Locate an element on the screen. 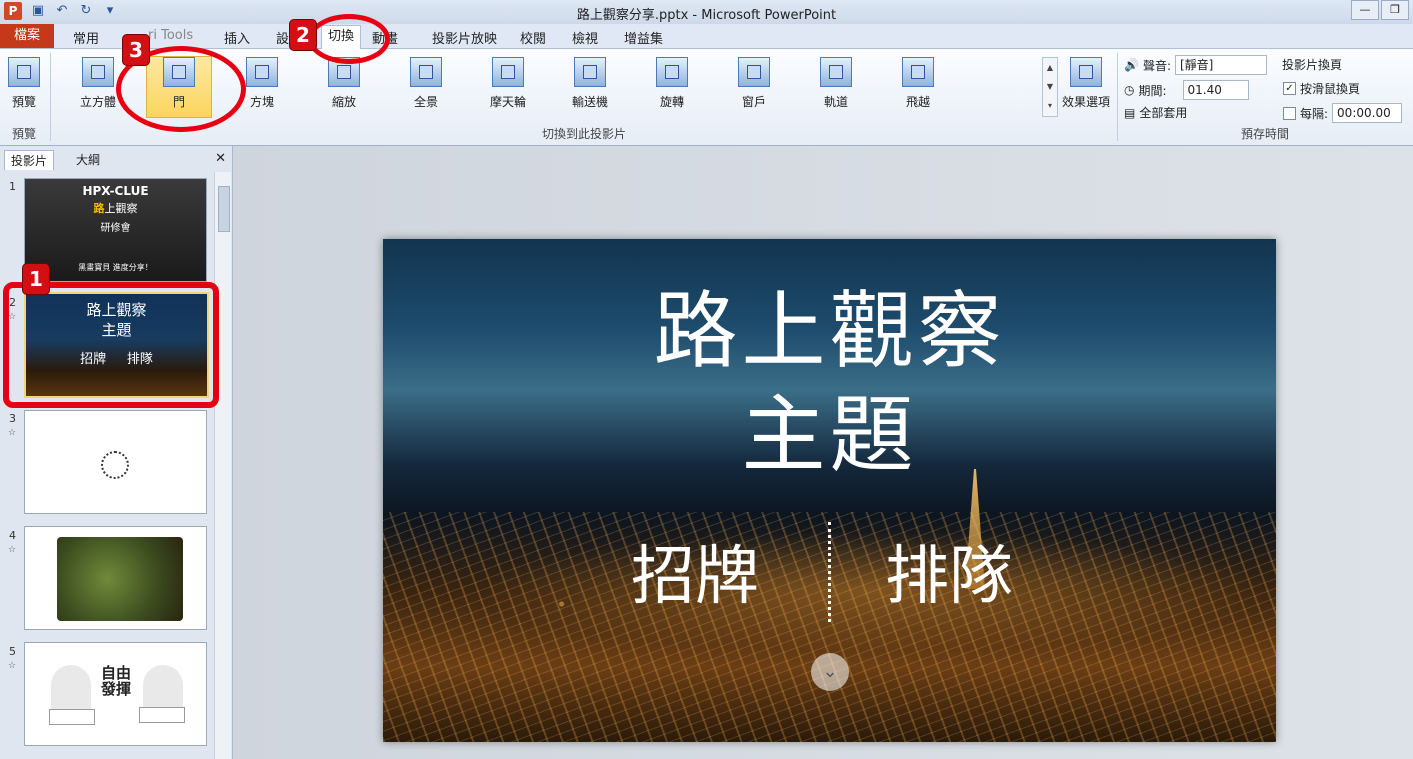  step-badge-3: 3 is located at coordinates (136, 50).